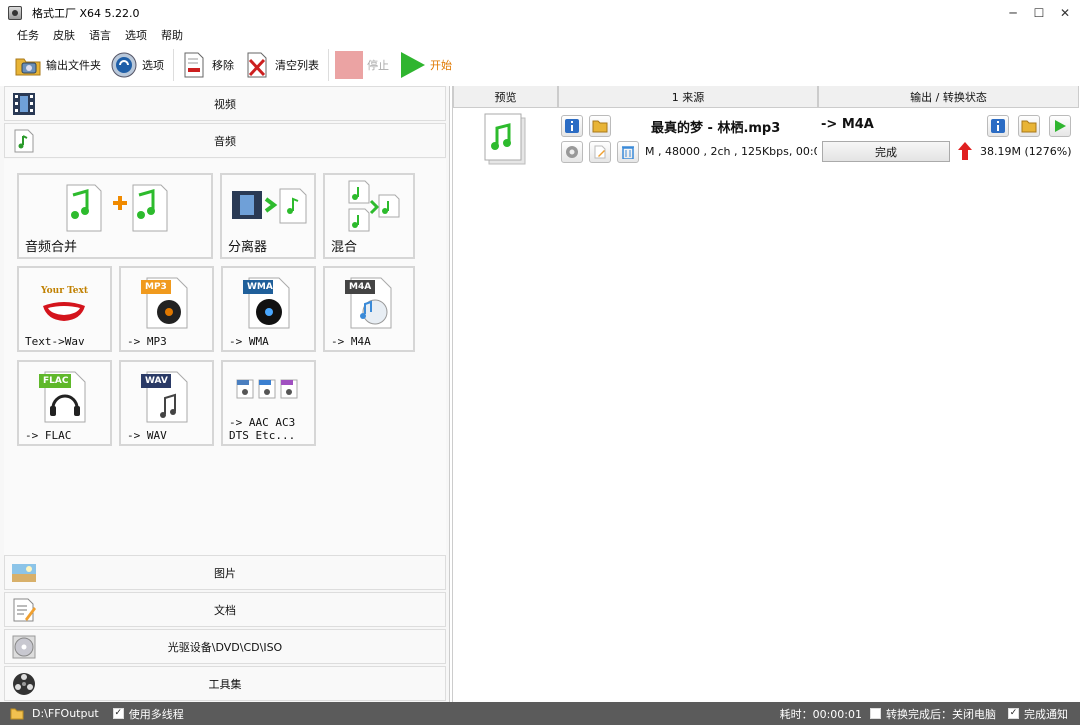 Image resolution: width=1080 pixels, height=725 pixels. What do you see at coordinates (441, 65) in the screenshot?
I see `start-label: 开始` at bounding box center [441, 65].